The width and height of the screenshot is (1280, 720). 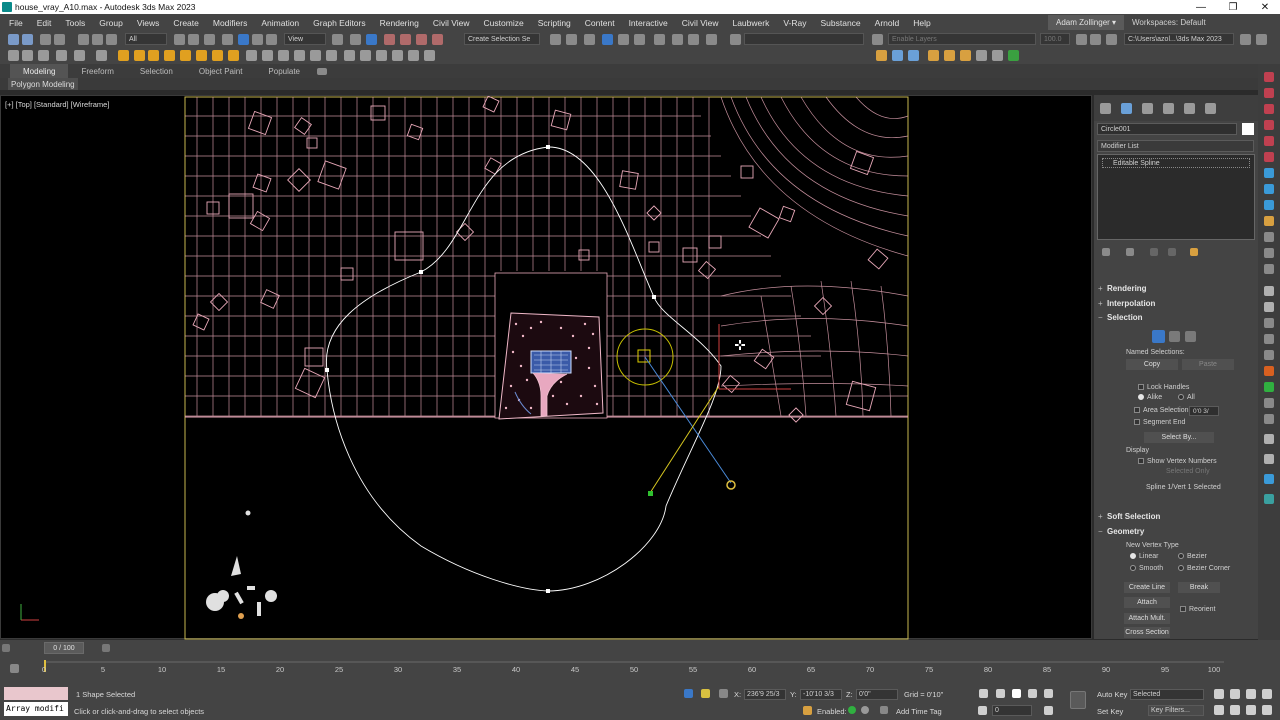 What do you see at coordinates (1152, 364) in the screenshot?
I see `copy-button: Copy` at bounding box center [1152, 364].